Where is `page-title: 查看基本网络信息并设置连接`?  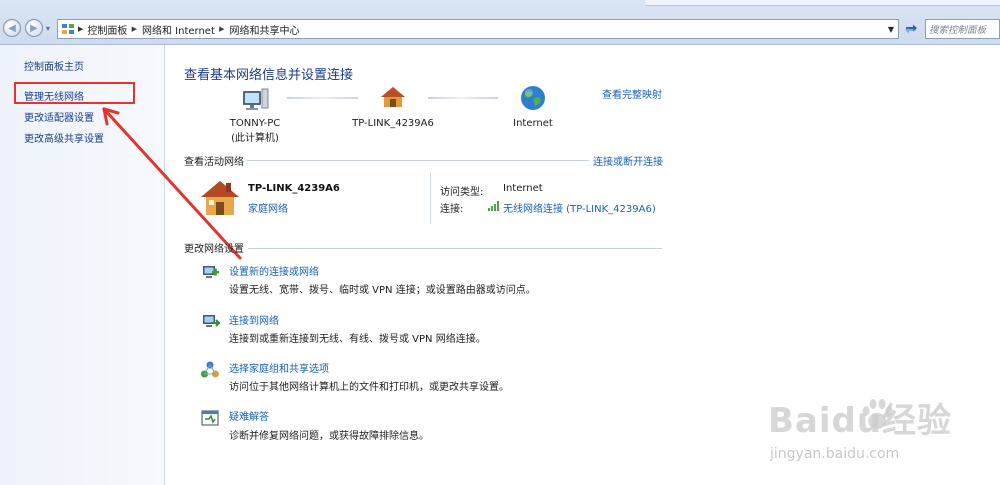 page-title: 查看基本网络信息并设置连接 is located at coordinates (269, 75).